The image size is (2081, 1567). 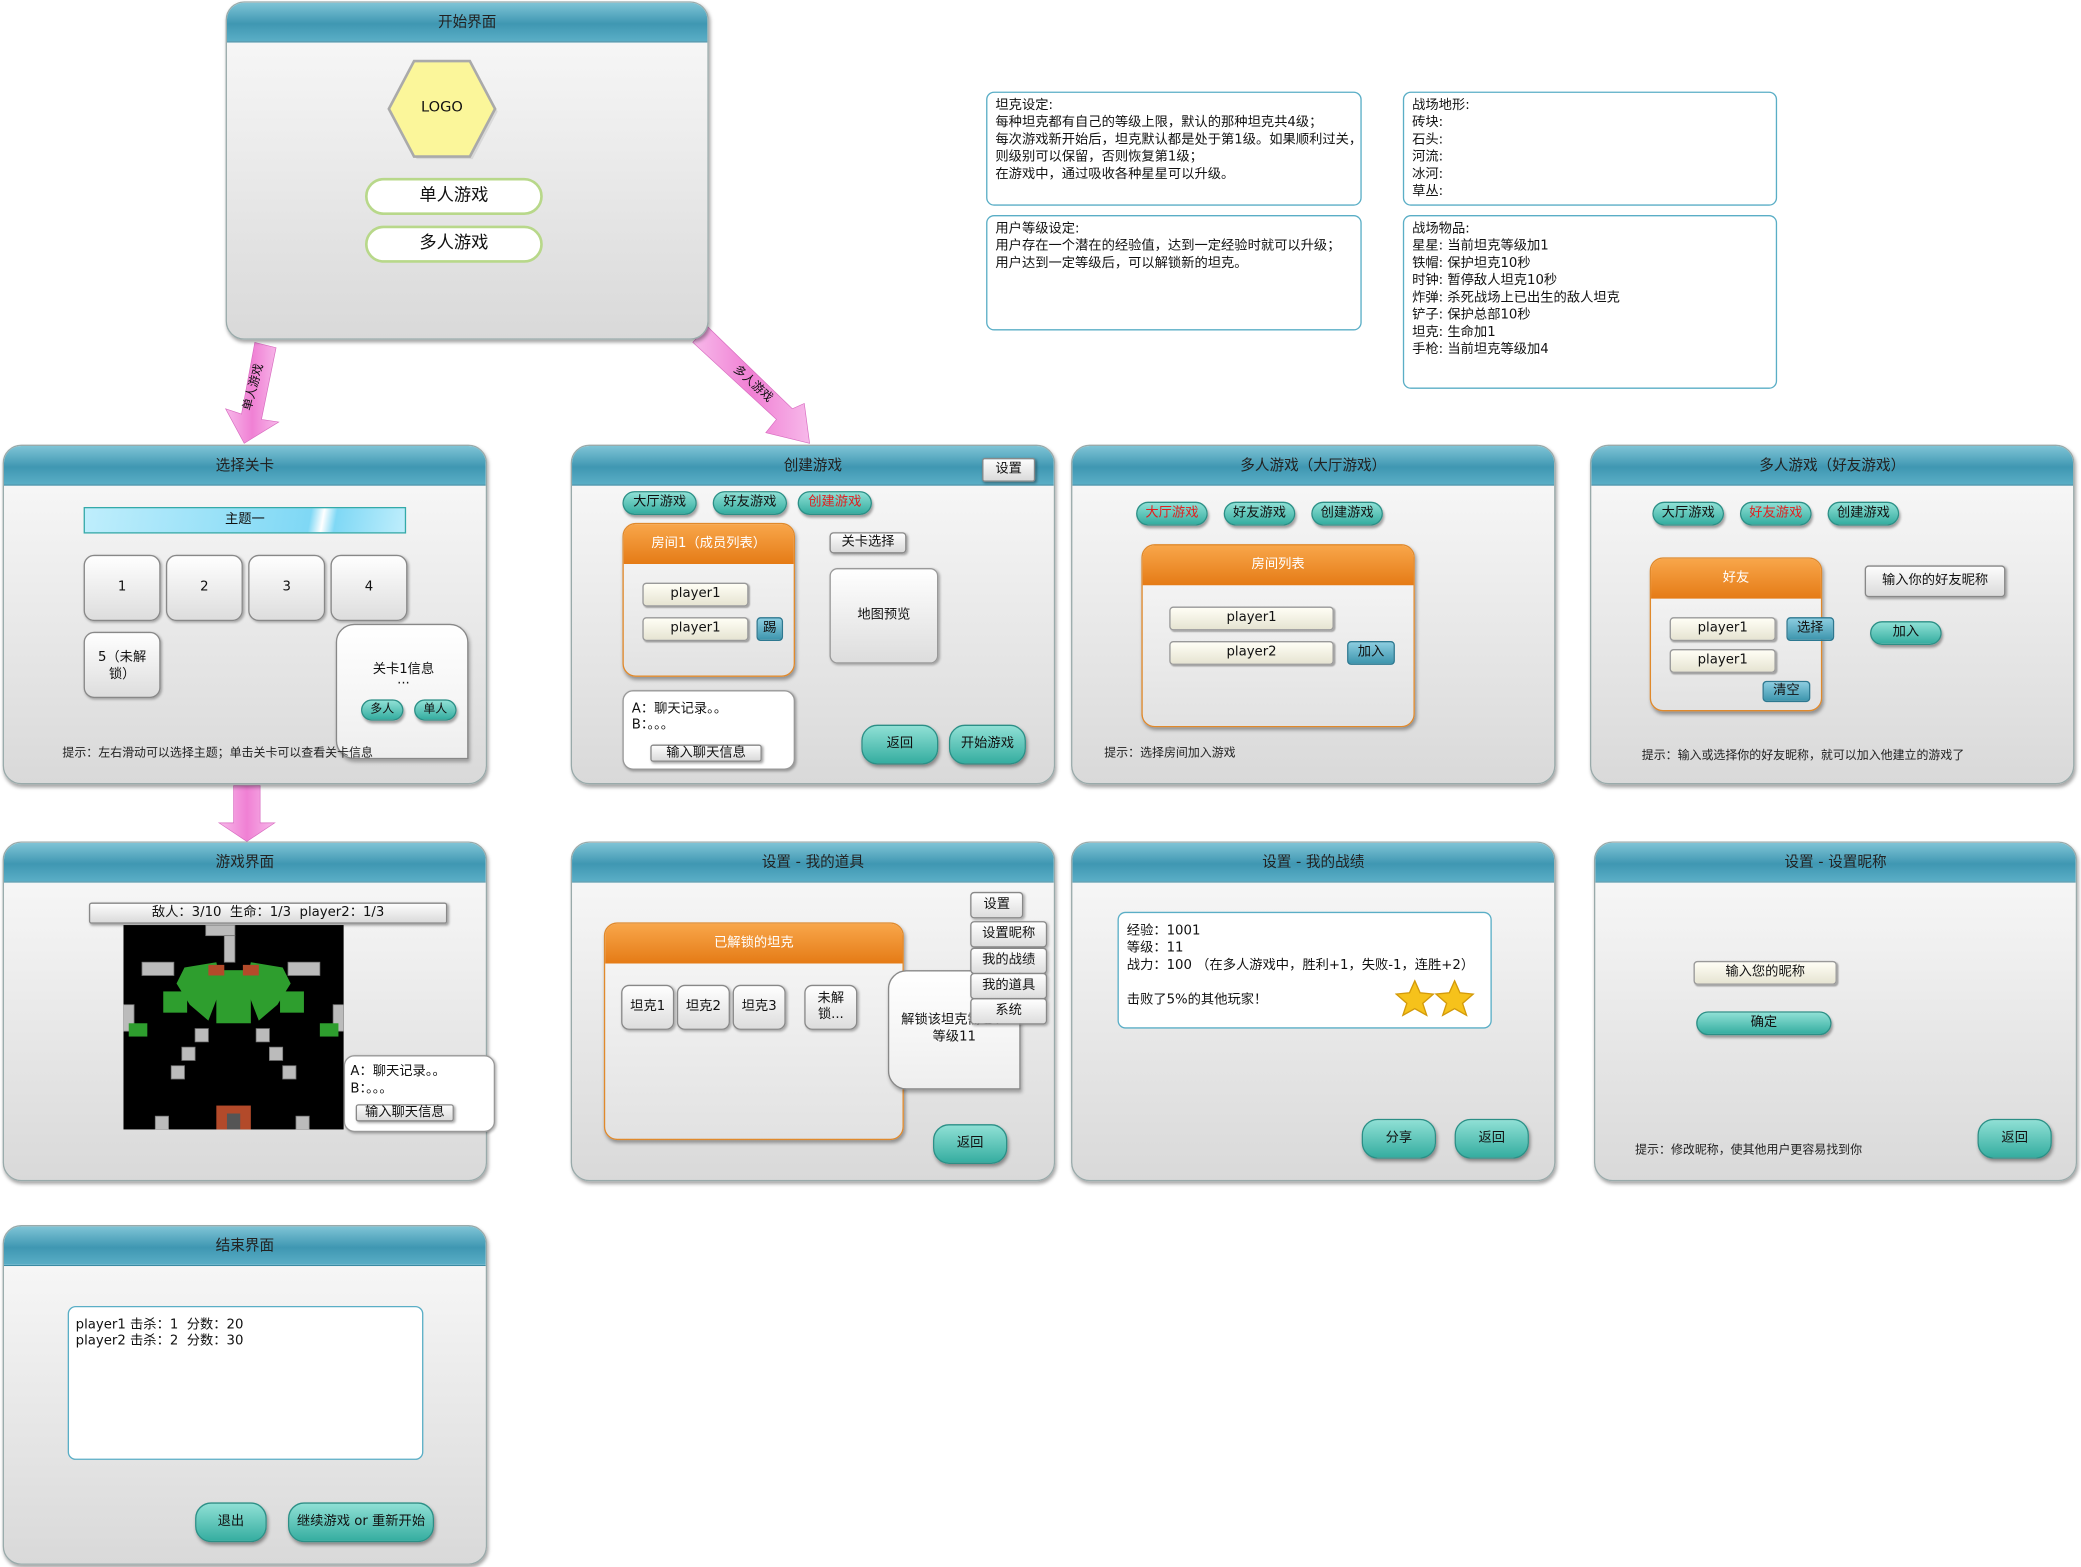 I want to click on friend-player-1: player1, so click(x=1722, y=629).